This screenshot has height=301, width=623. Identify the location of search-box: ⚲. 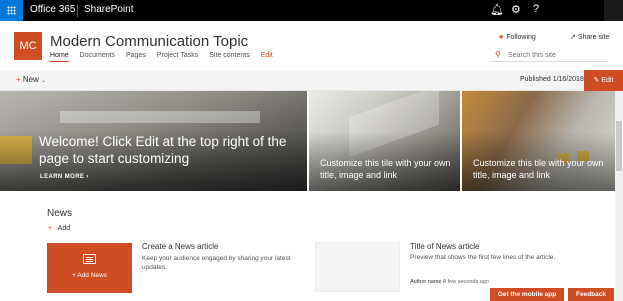
(549, 55).